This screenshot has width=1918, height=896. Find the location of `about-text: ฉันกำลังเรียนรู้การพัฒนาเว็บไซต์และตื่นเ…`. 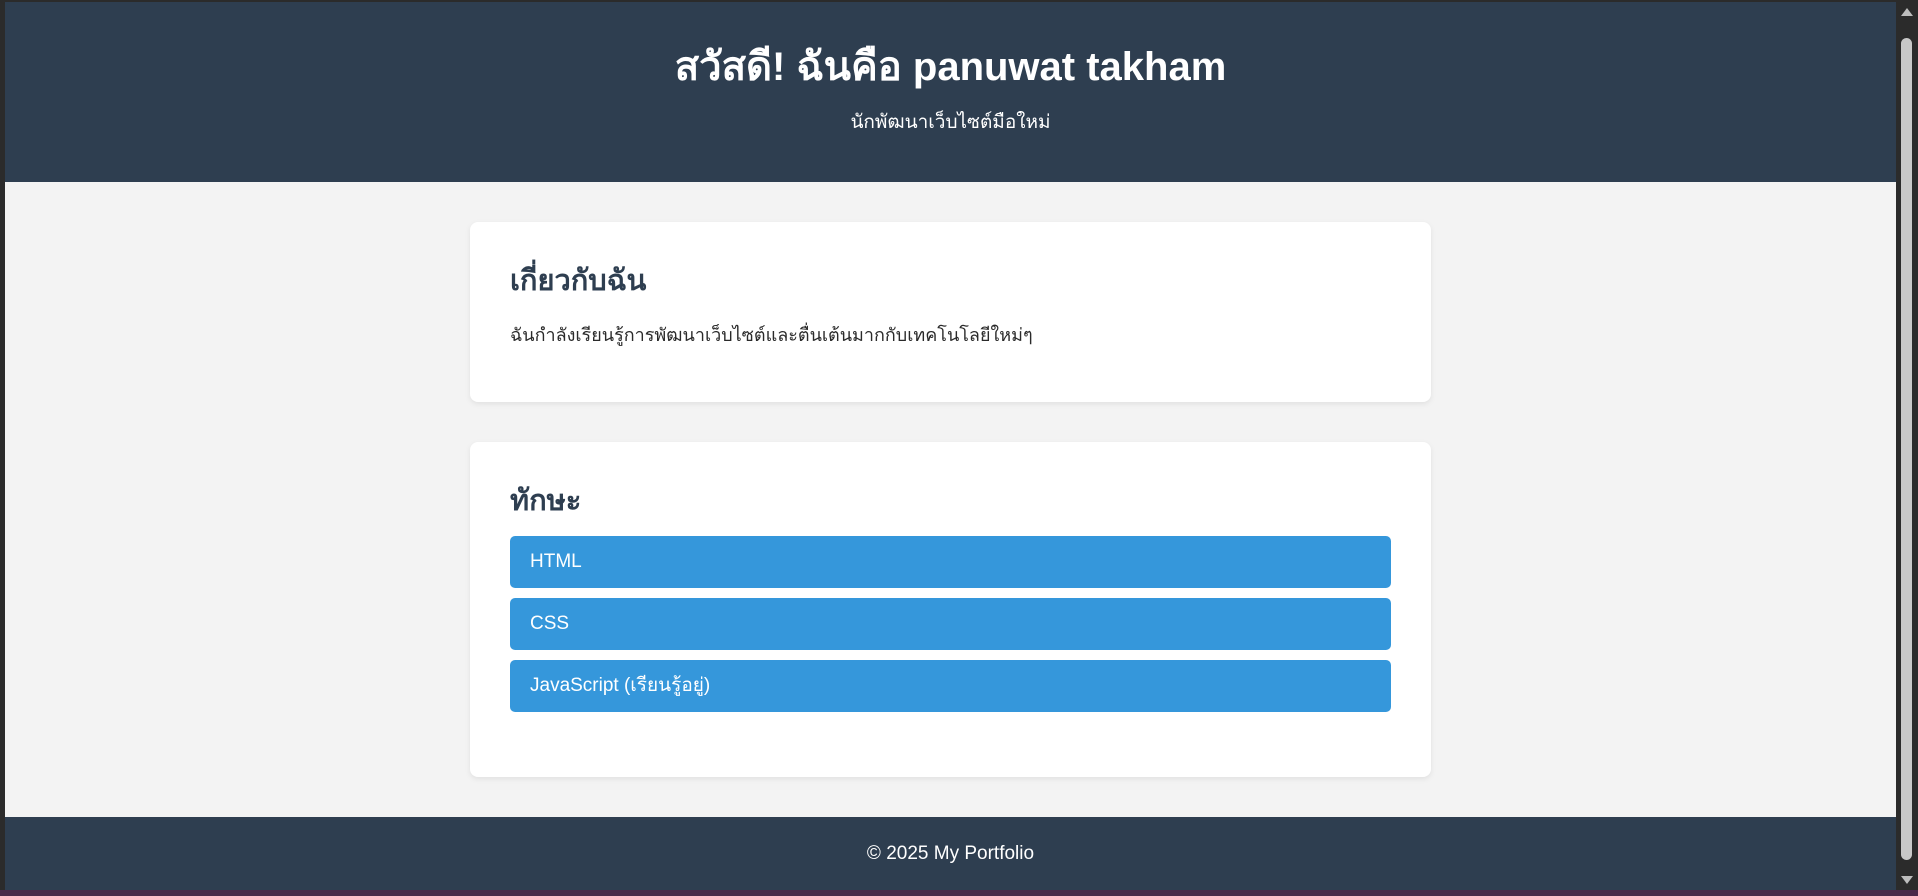

about-text: ฉันกำลังเรียนรู้การพัฒนาเว็บไซต์และตื่นเ… is located at coordinates (771, 335).